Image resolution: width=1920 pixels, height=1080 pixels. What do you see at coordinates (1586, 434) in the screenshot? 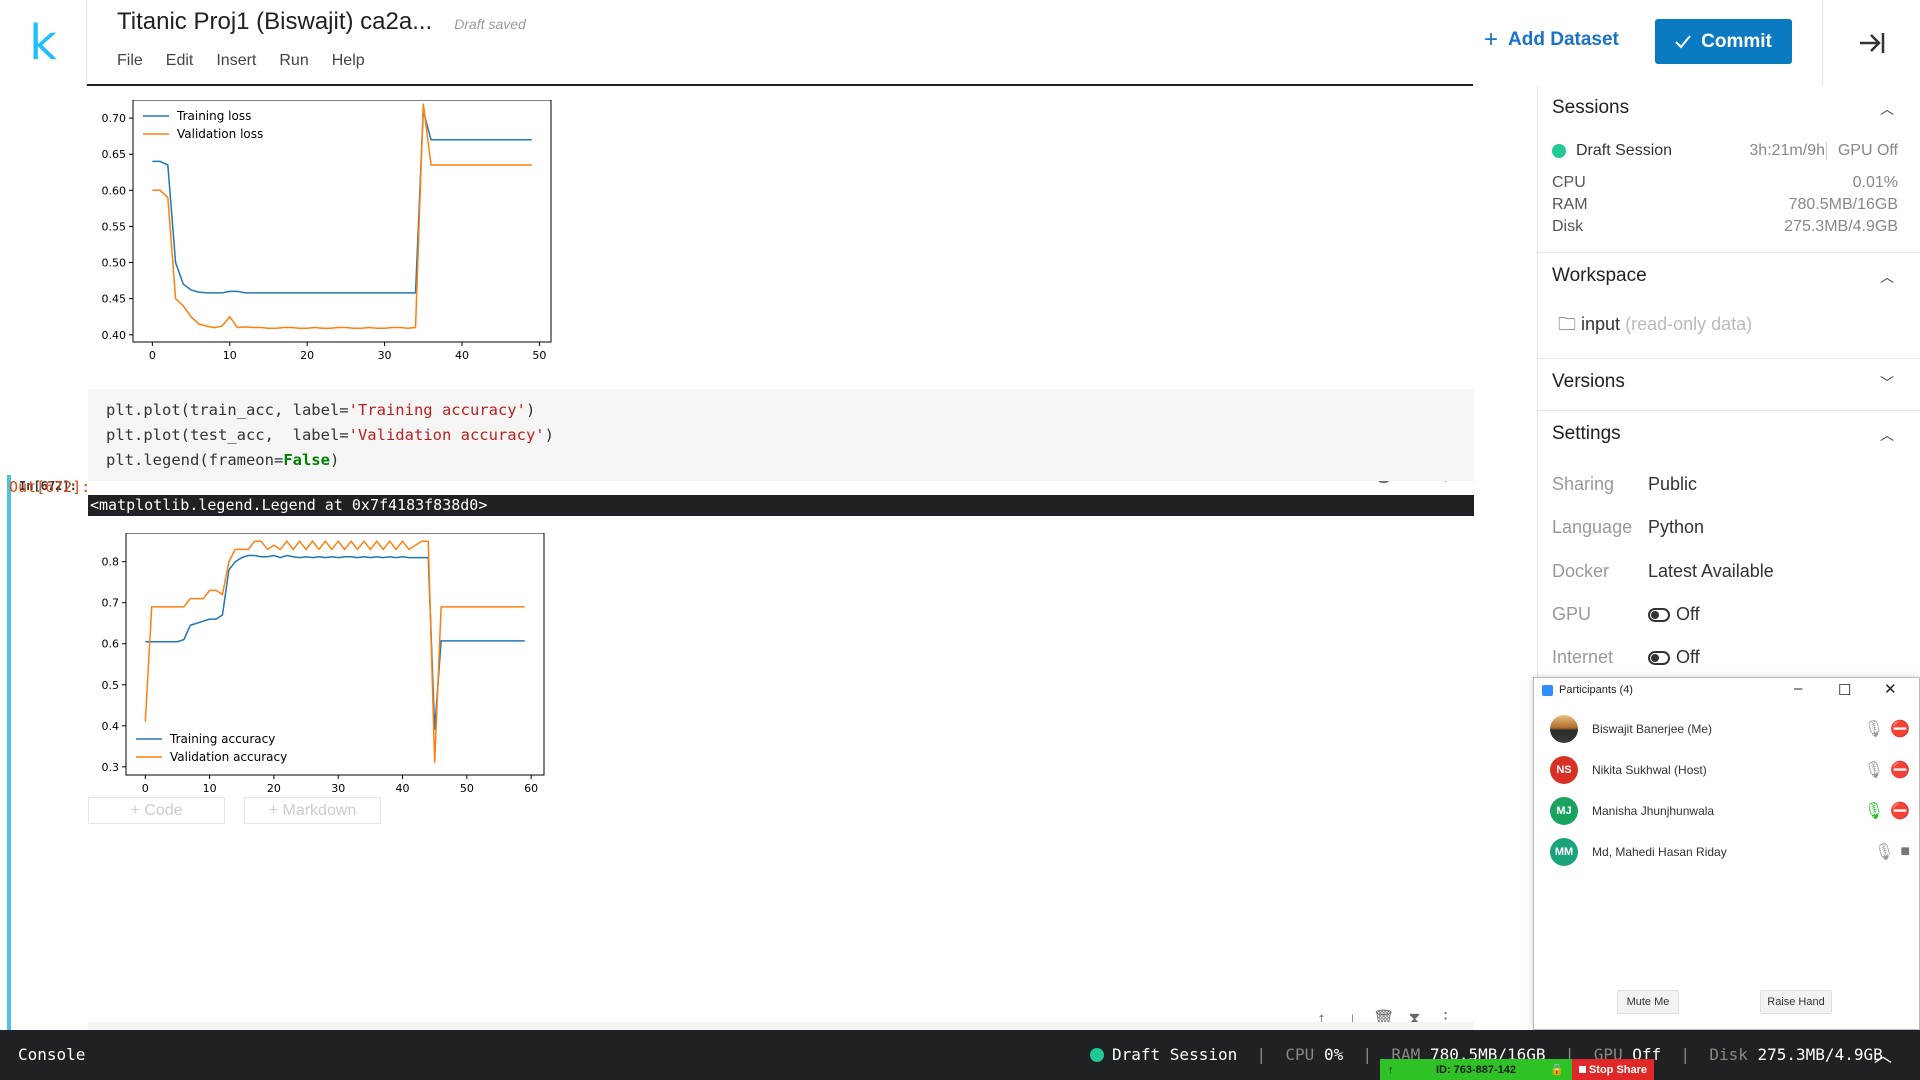
I see `settings-header: Settings` at bounding box center [1586, 434].